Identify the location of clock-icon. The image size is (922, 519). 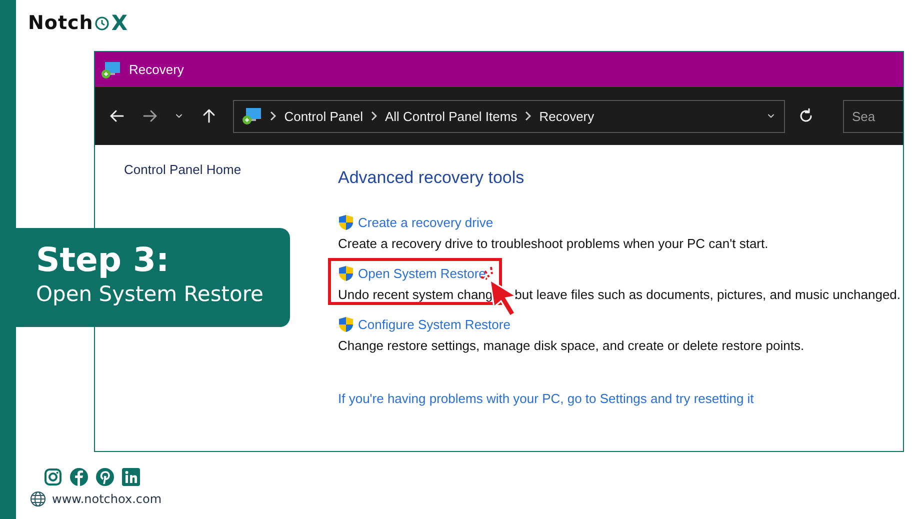
(102, 23).